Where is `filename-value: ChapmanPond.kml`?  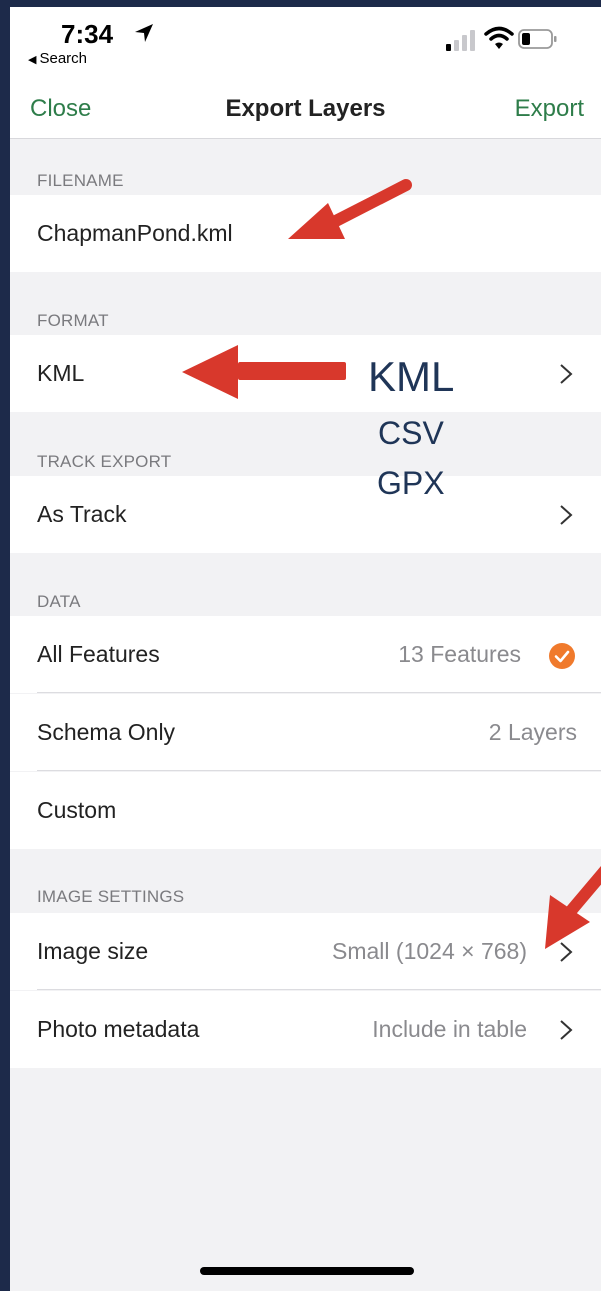
filename-value: ChapmanPond.kml is located at coordinates (135, 233).